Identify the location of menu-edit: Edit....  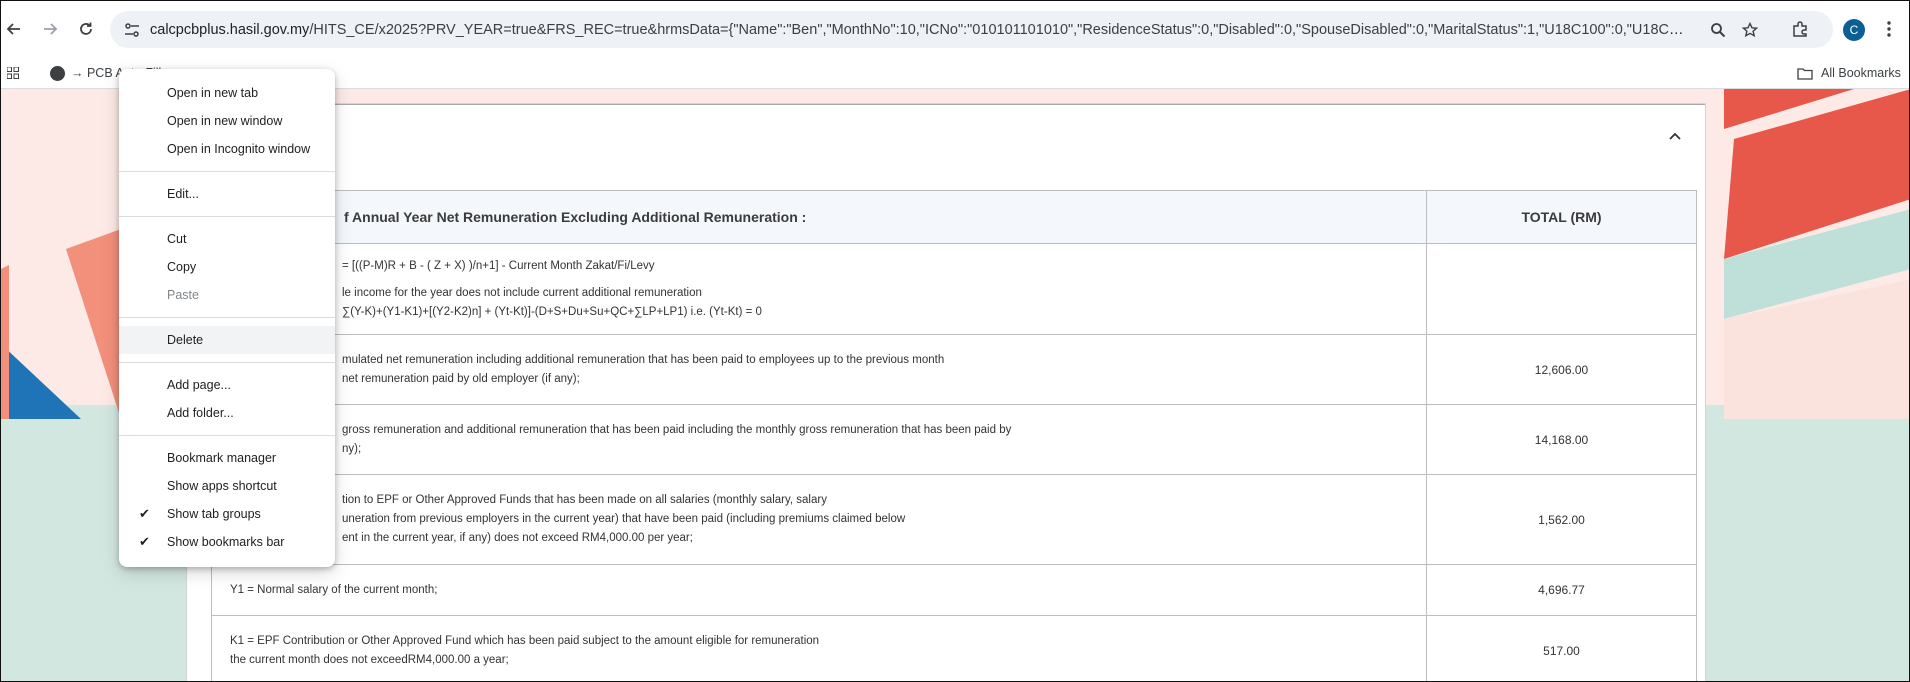
(227, 194).